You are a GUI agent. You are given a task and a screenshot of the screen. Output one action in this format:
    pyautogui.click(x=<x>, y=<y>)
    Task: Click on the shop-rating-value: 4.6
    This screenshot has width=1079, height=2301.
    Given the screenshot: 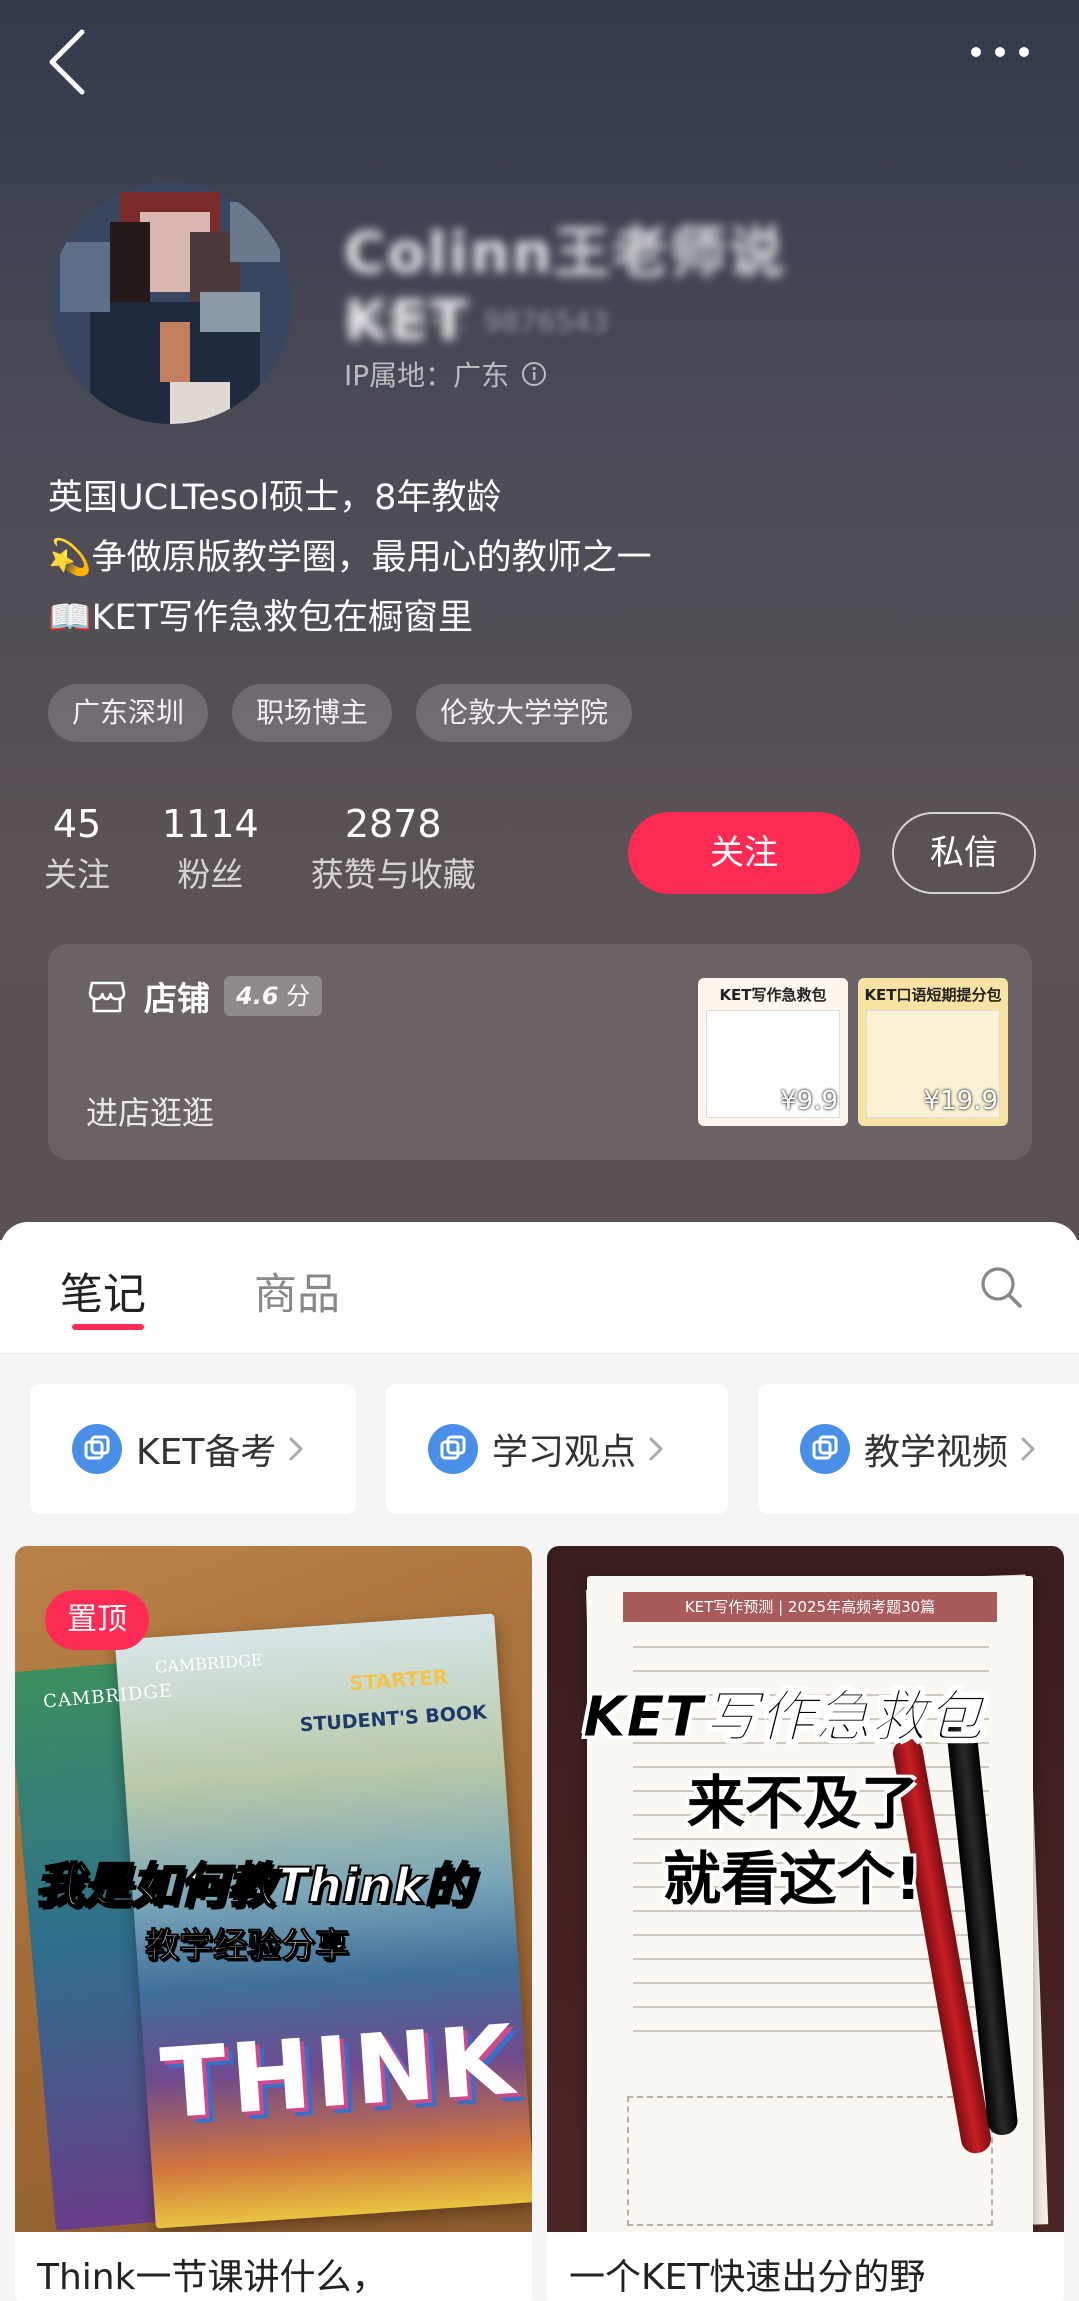 What is the action you would take?
    pyautogui.click(x=257, y=996)
    